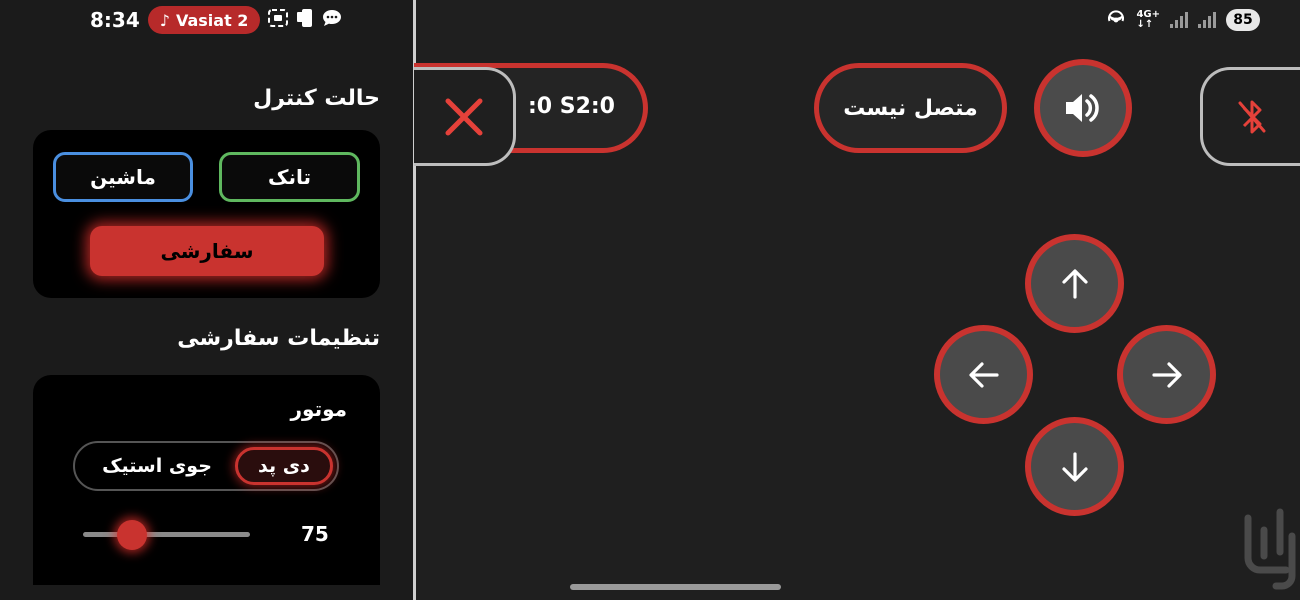 The image size is (1300, 600). What do you see at coordinates (1207, 20) in the screenshot?
I see `signal-strength-2-icon` at bounding box center [1207, 20].